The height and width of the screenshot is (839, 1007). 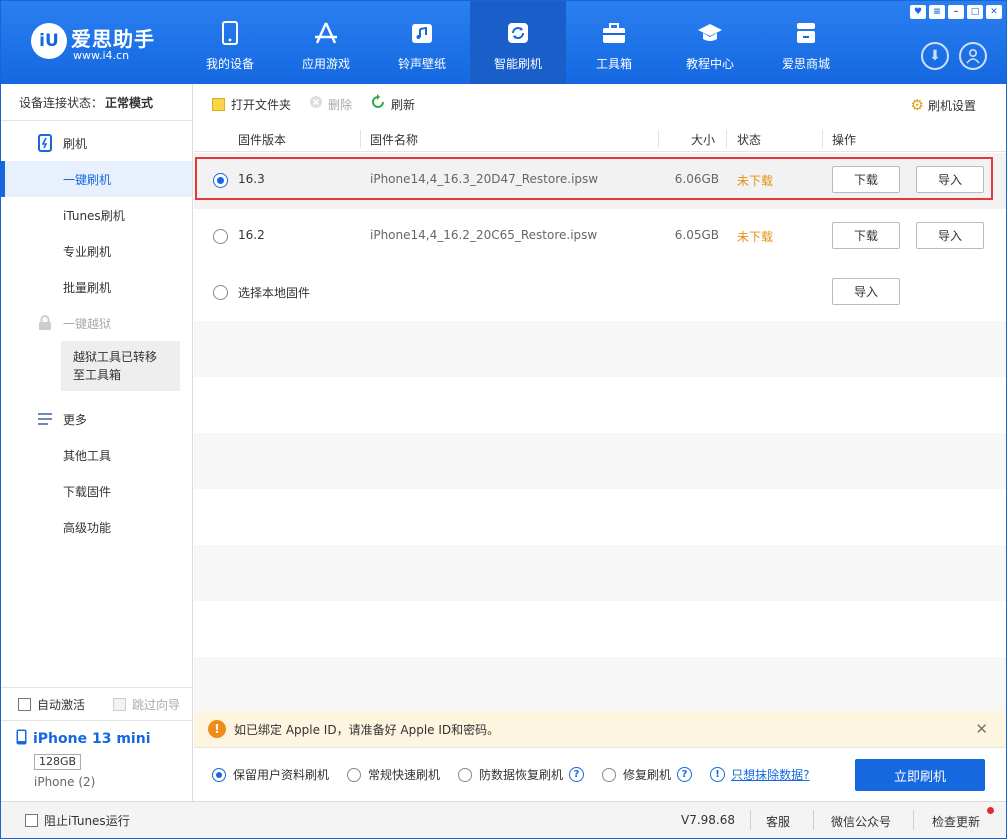 What do you see at coordinates (866, 291) in the screenshot?
I see `local-import-button: 导入` at bounding box center [866, 291].